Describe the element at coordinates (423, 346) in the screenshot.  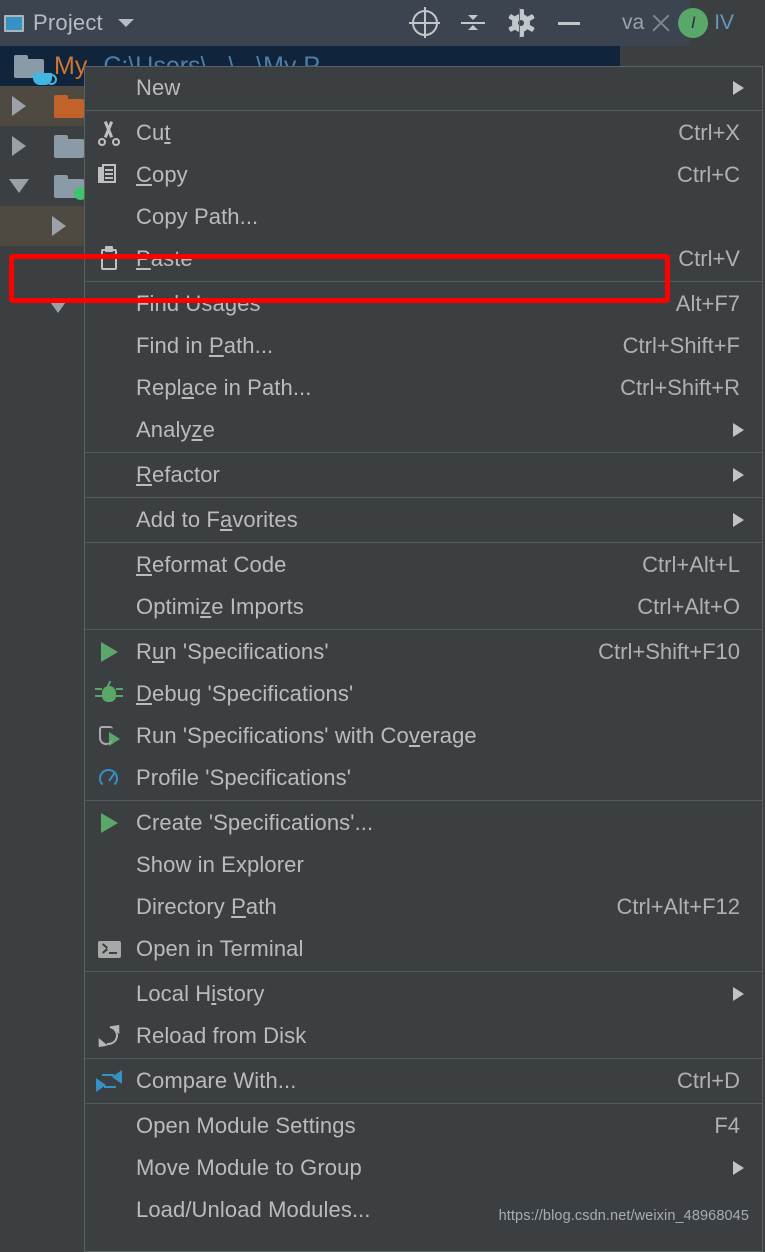
I see `menu-item-find-in-path: Find in Path... Ctrl+Shift+F` at that location.